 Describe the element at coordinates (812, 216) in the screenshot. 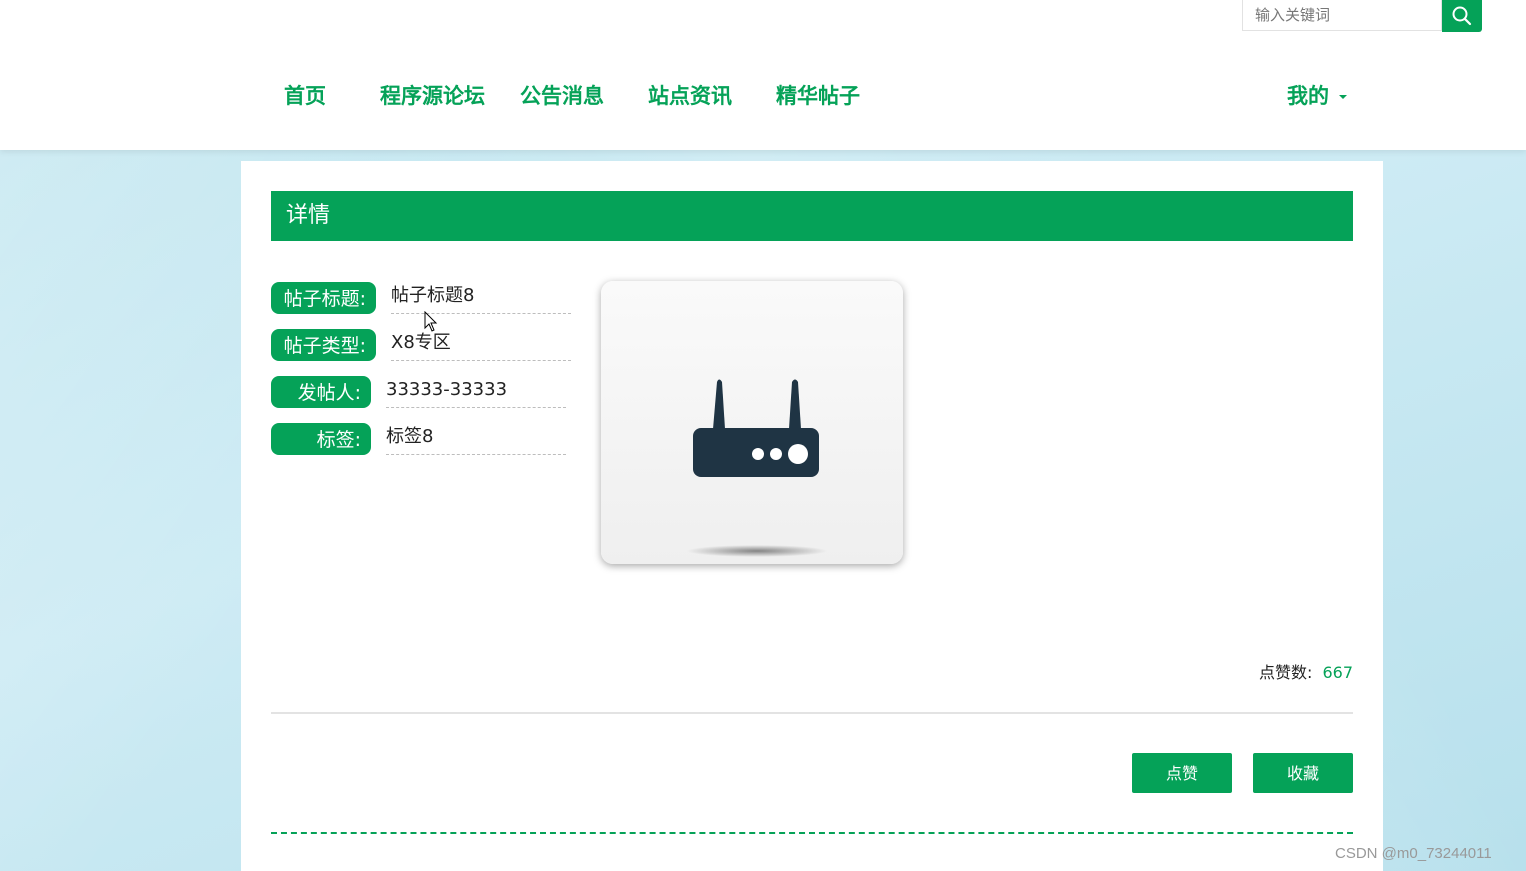

I see `detail-heading: 详情` at that location.